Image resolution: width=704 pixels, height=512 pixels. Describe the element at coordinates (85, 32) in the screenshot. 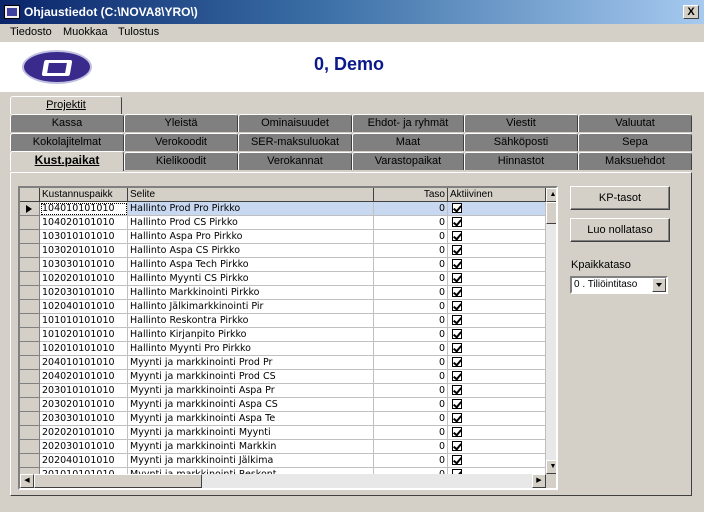

I see `menu-muokkaa: Muokkaa` at that location.